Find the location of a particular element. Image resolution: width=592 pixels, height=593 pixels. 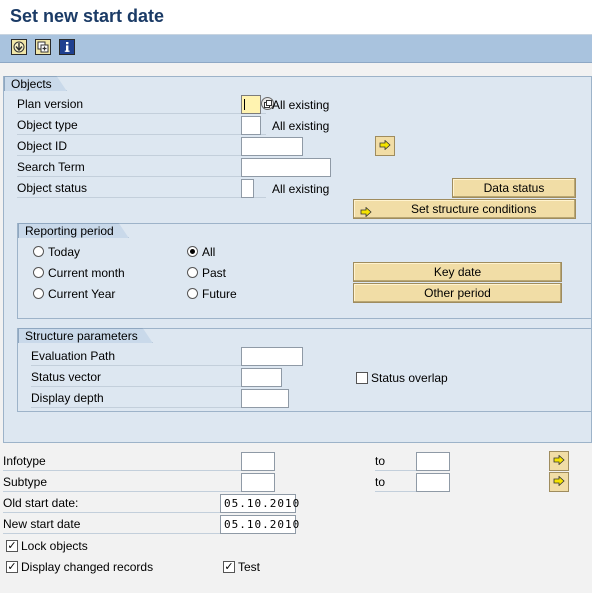

application-toolbar is located at coordinates (296, 49).